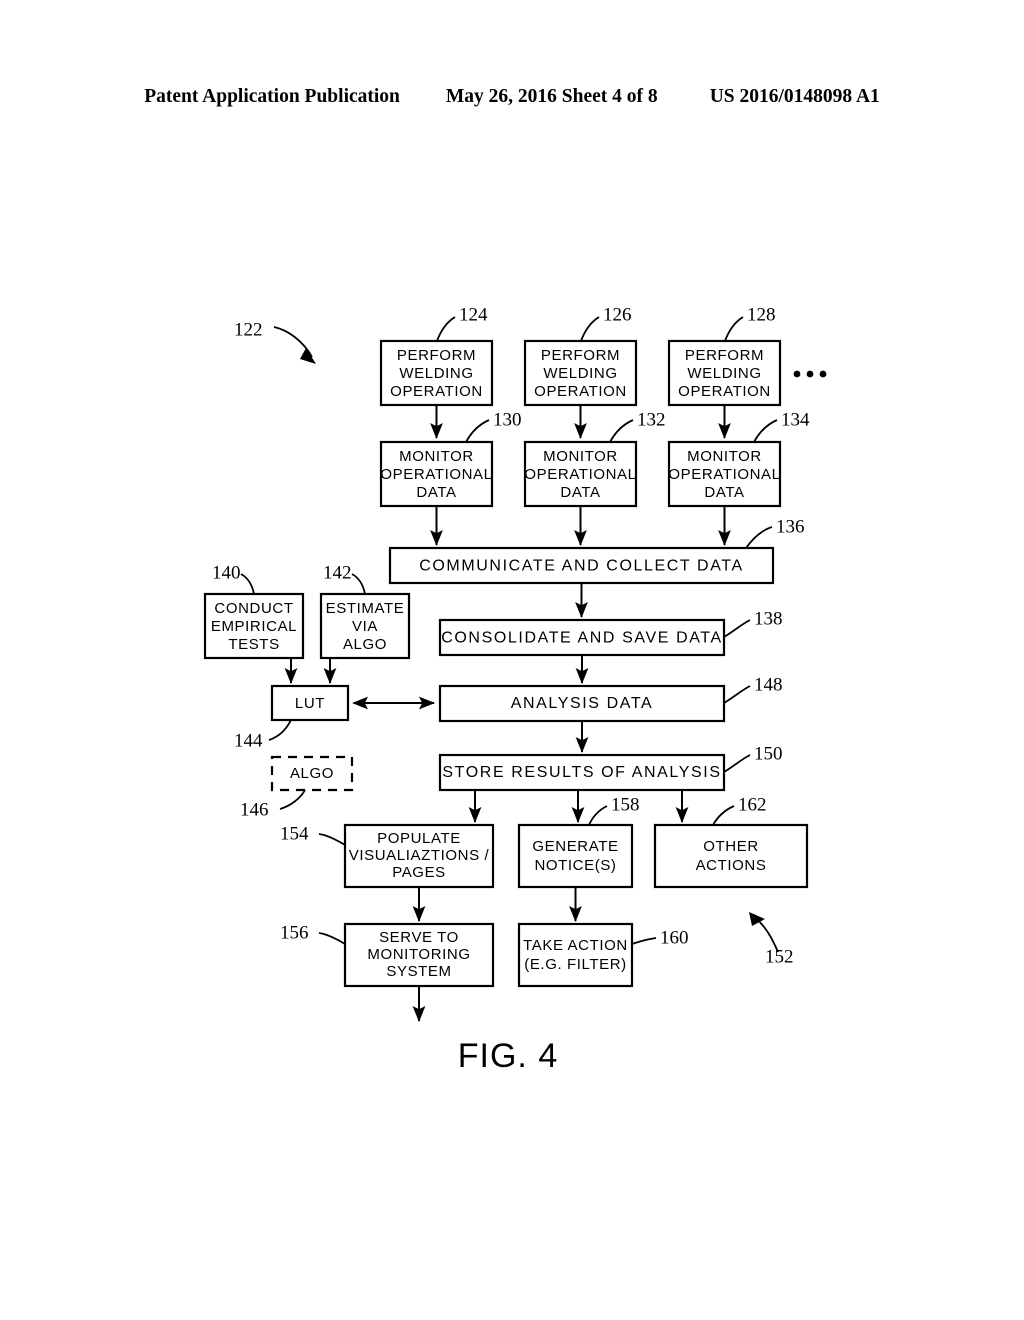  Describe the element at coordinates (731, 865) in the screenshot. I see `node-label-line-2: ACTIONS` at that location.